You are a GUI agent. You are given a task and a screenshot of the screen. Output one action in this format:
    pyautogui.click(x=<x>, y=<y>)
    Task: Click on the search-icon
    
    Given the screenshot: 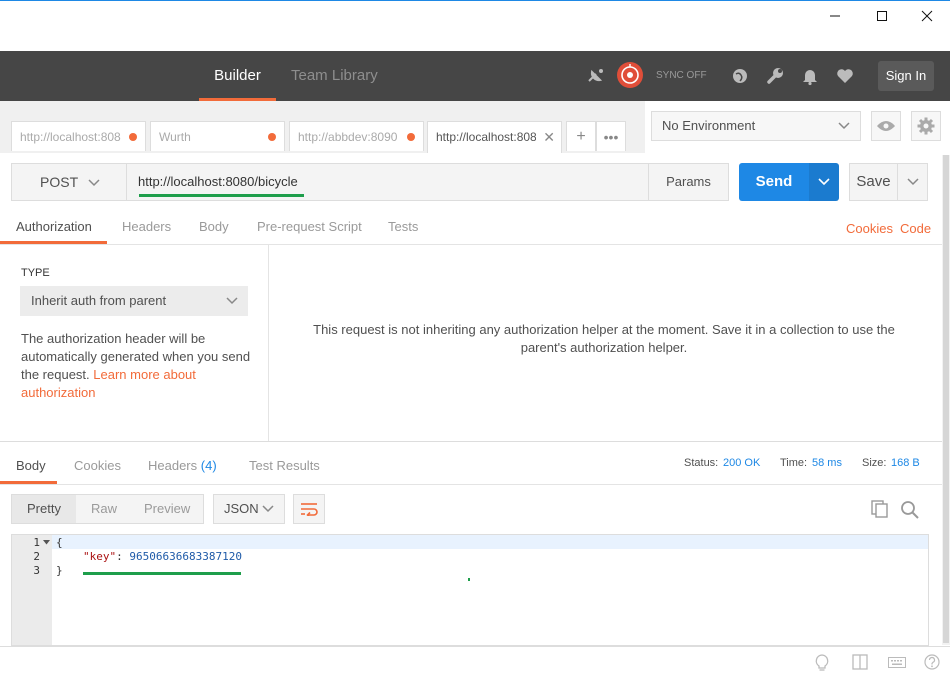 What is the action you would take?
    pyautogui.click(x=910, y=510)
    